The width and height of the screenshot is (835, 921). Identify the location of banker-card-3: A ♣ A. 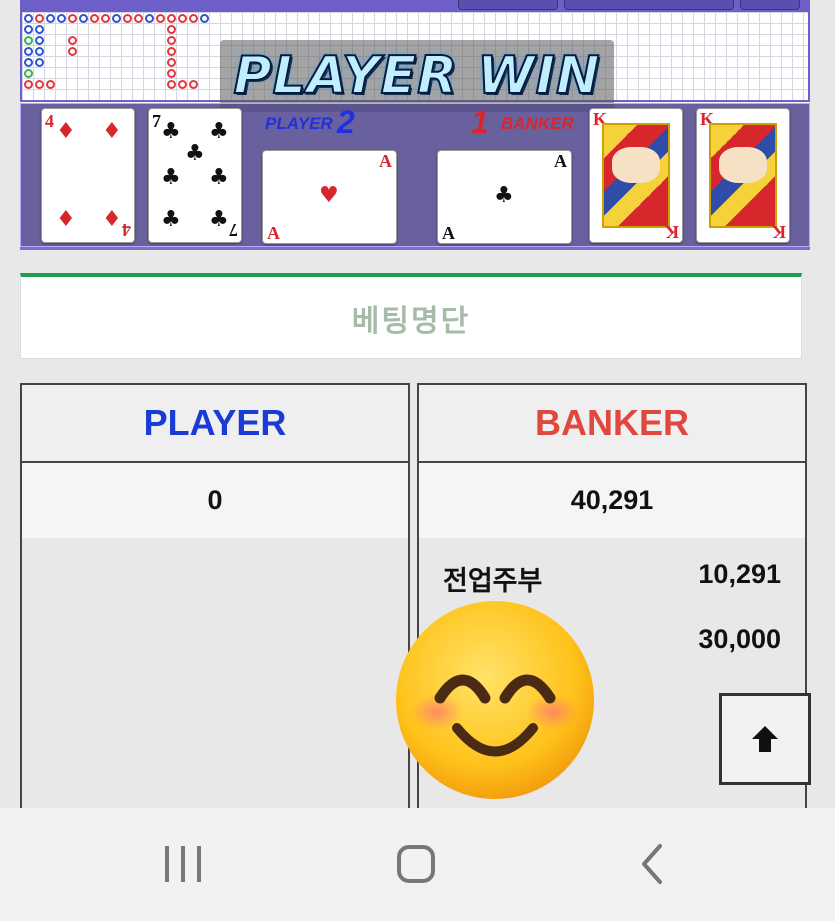
(504, 197).